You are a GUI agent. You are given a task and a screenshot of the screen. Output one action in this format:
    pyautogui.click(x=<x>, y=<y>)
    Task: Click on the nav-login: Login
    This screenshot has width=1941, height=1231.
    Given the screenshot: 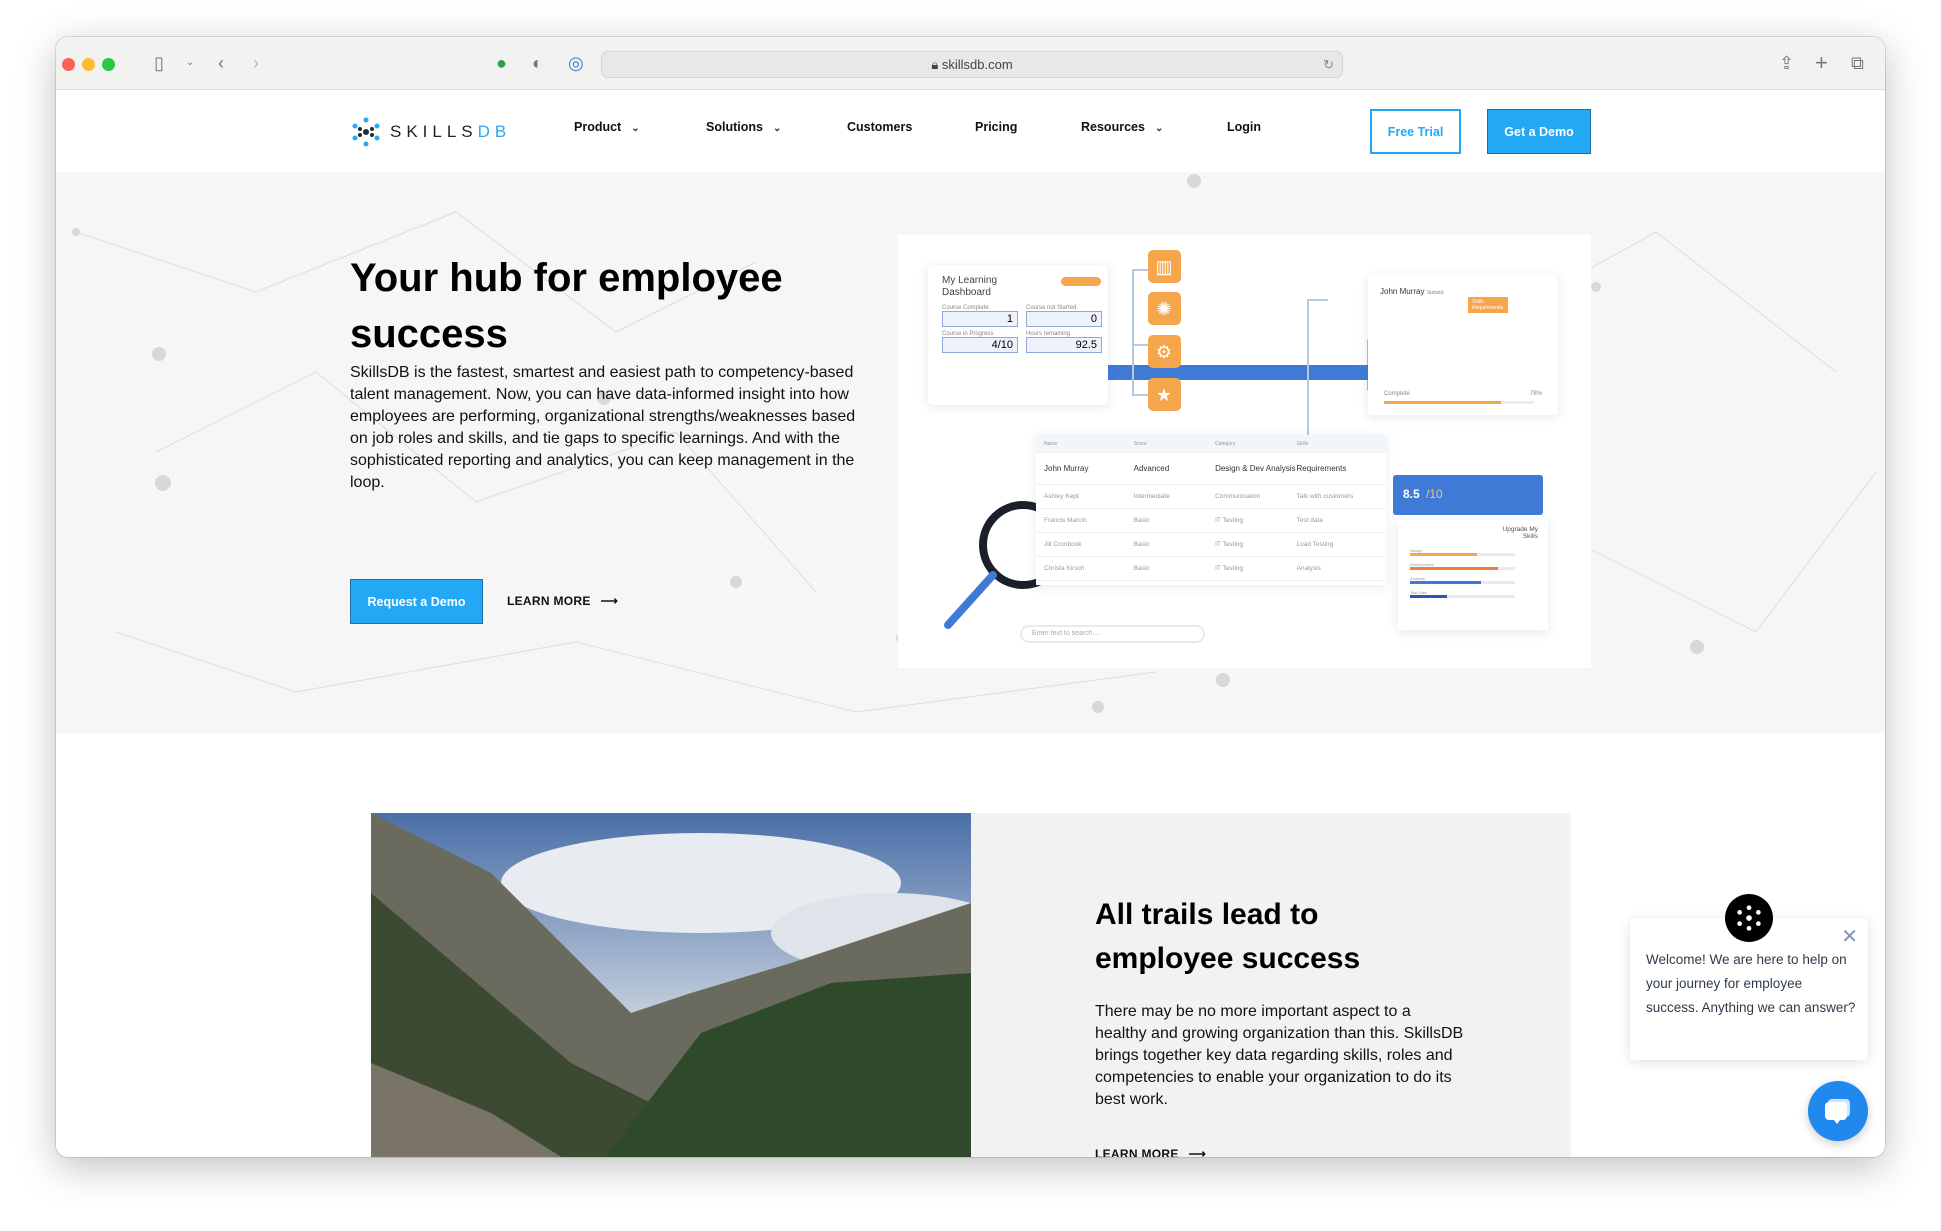 What is the action you would take?
    pyautogui.click(x=1244, y=127)
    